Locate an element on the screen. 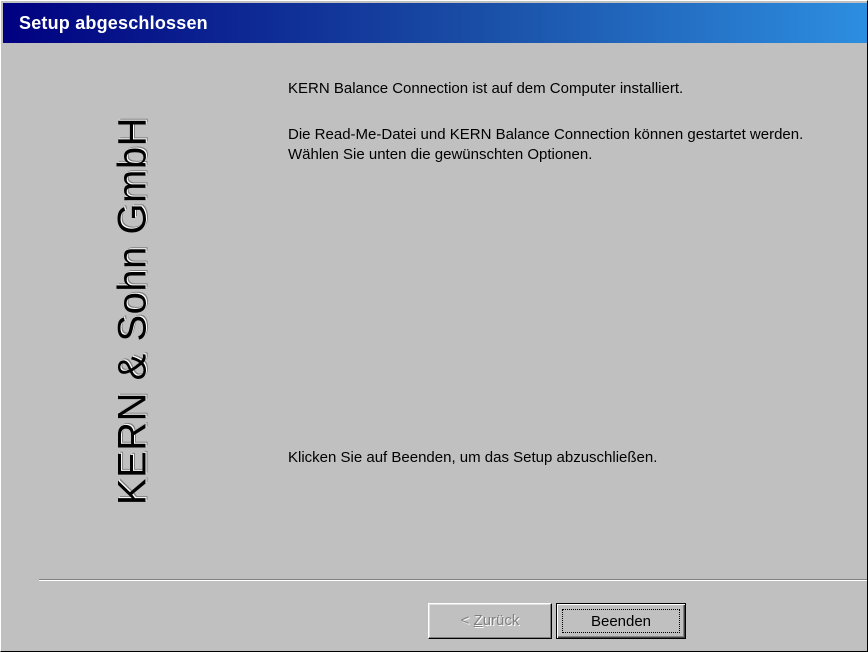 The image size is (868, 652). finish-button-focus-rect: Beenden is located at coordinates (621, 621).